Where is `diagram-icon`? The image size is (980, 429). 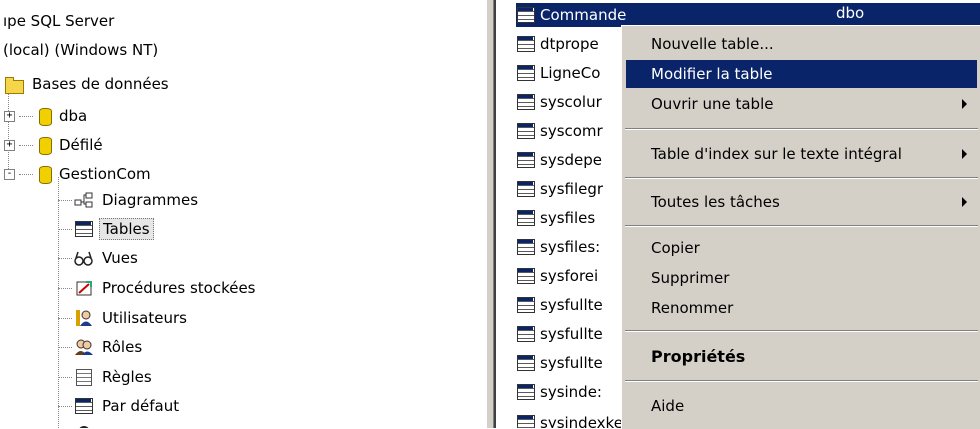
diagram-icon is located at coordinates (84, 200).